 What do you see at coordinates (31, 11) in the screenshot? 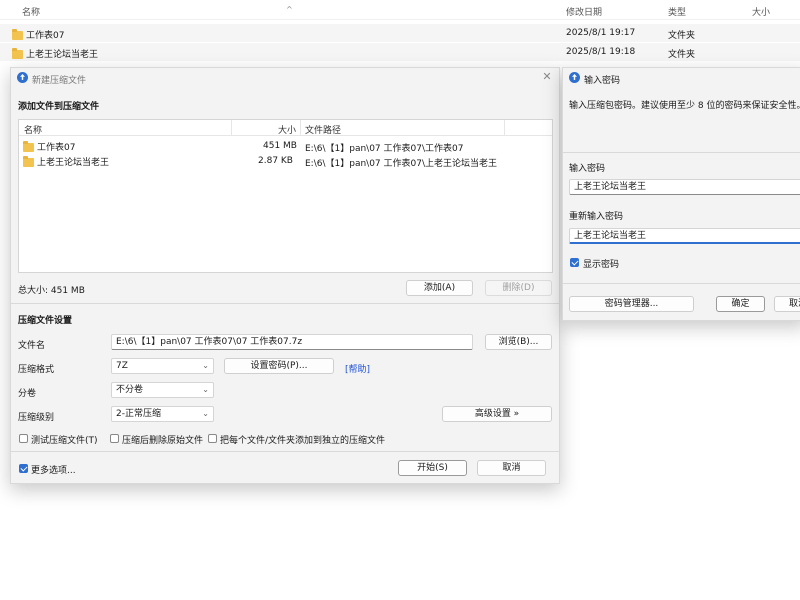
I see `column-name: 名称` at bounding box center [31, 11].